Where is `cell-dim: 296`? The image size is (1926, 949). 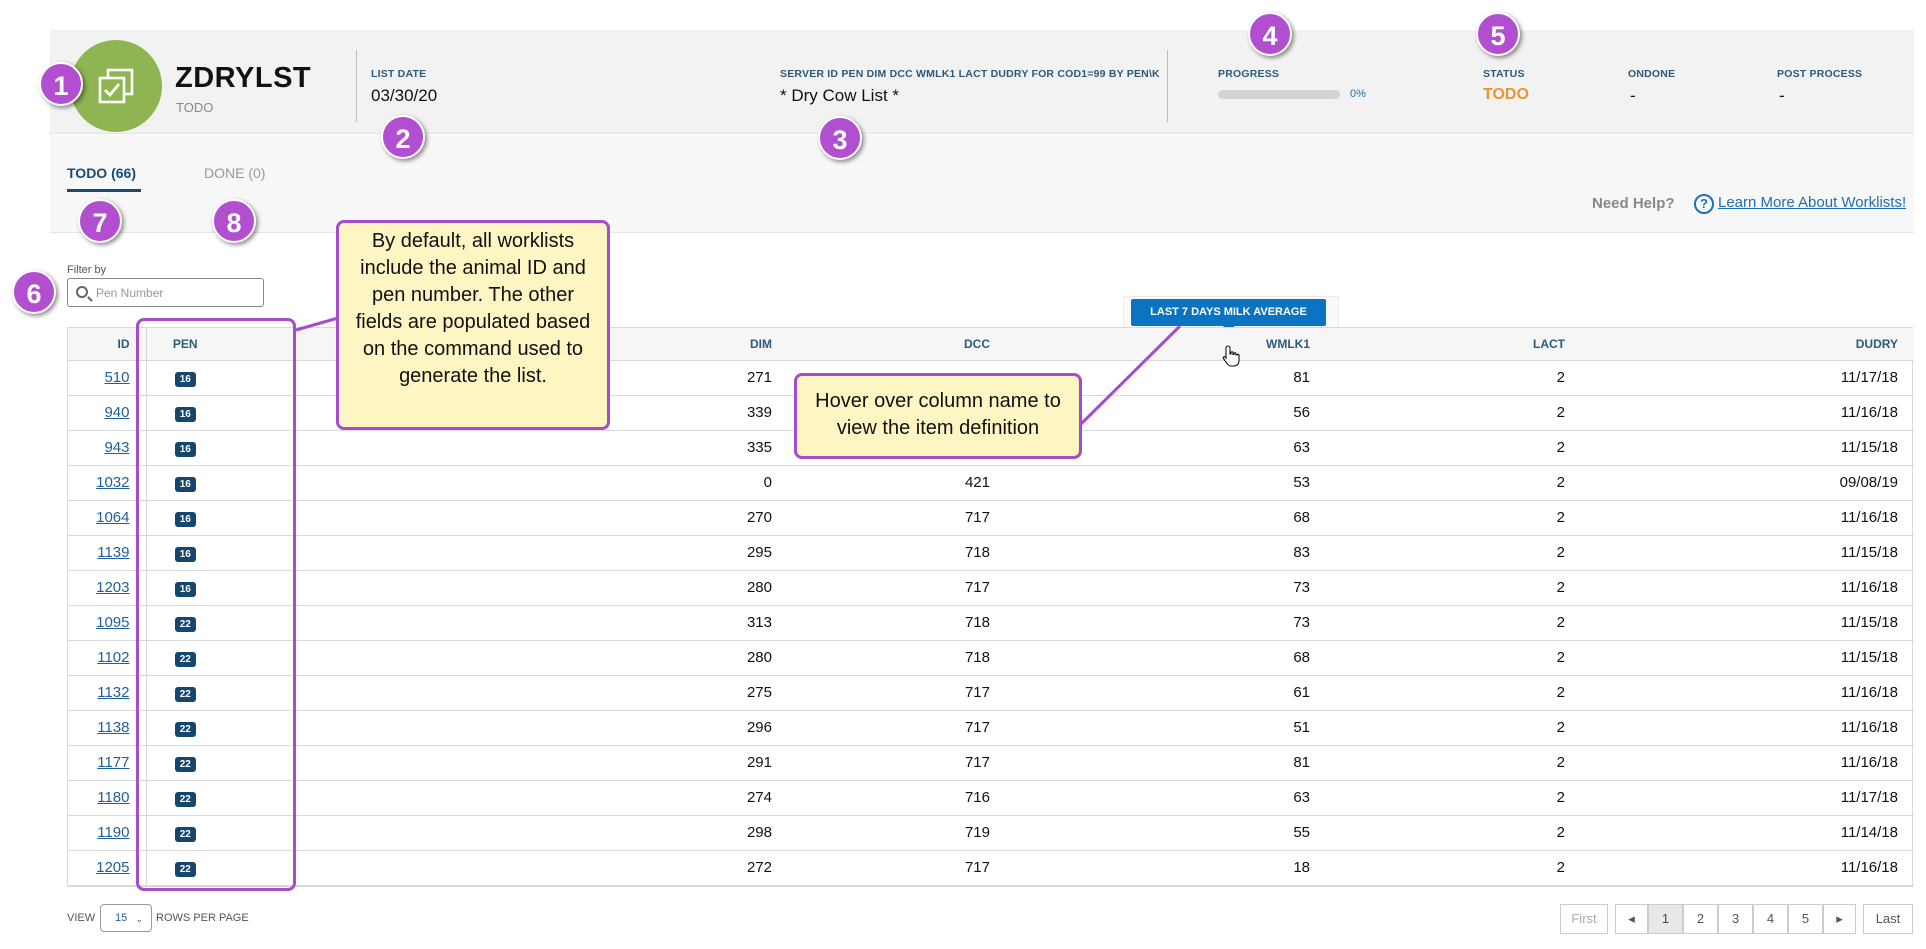 cell-dim: 296 is located at coordinates (506, 728).